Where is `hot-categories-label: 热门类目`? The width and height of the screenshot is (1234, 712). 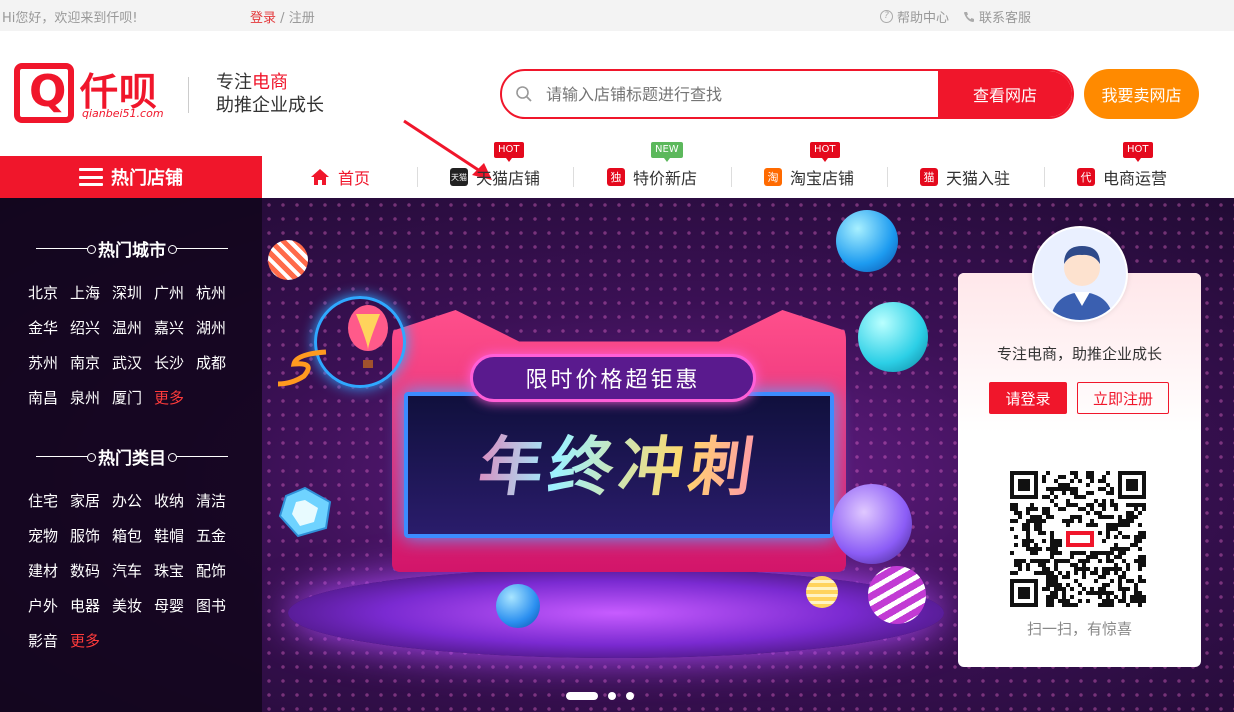
hot-categories-label: 热门类目 is located at coordinates (132, 459).